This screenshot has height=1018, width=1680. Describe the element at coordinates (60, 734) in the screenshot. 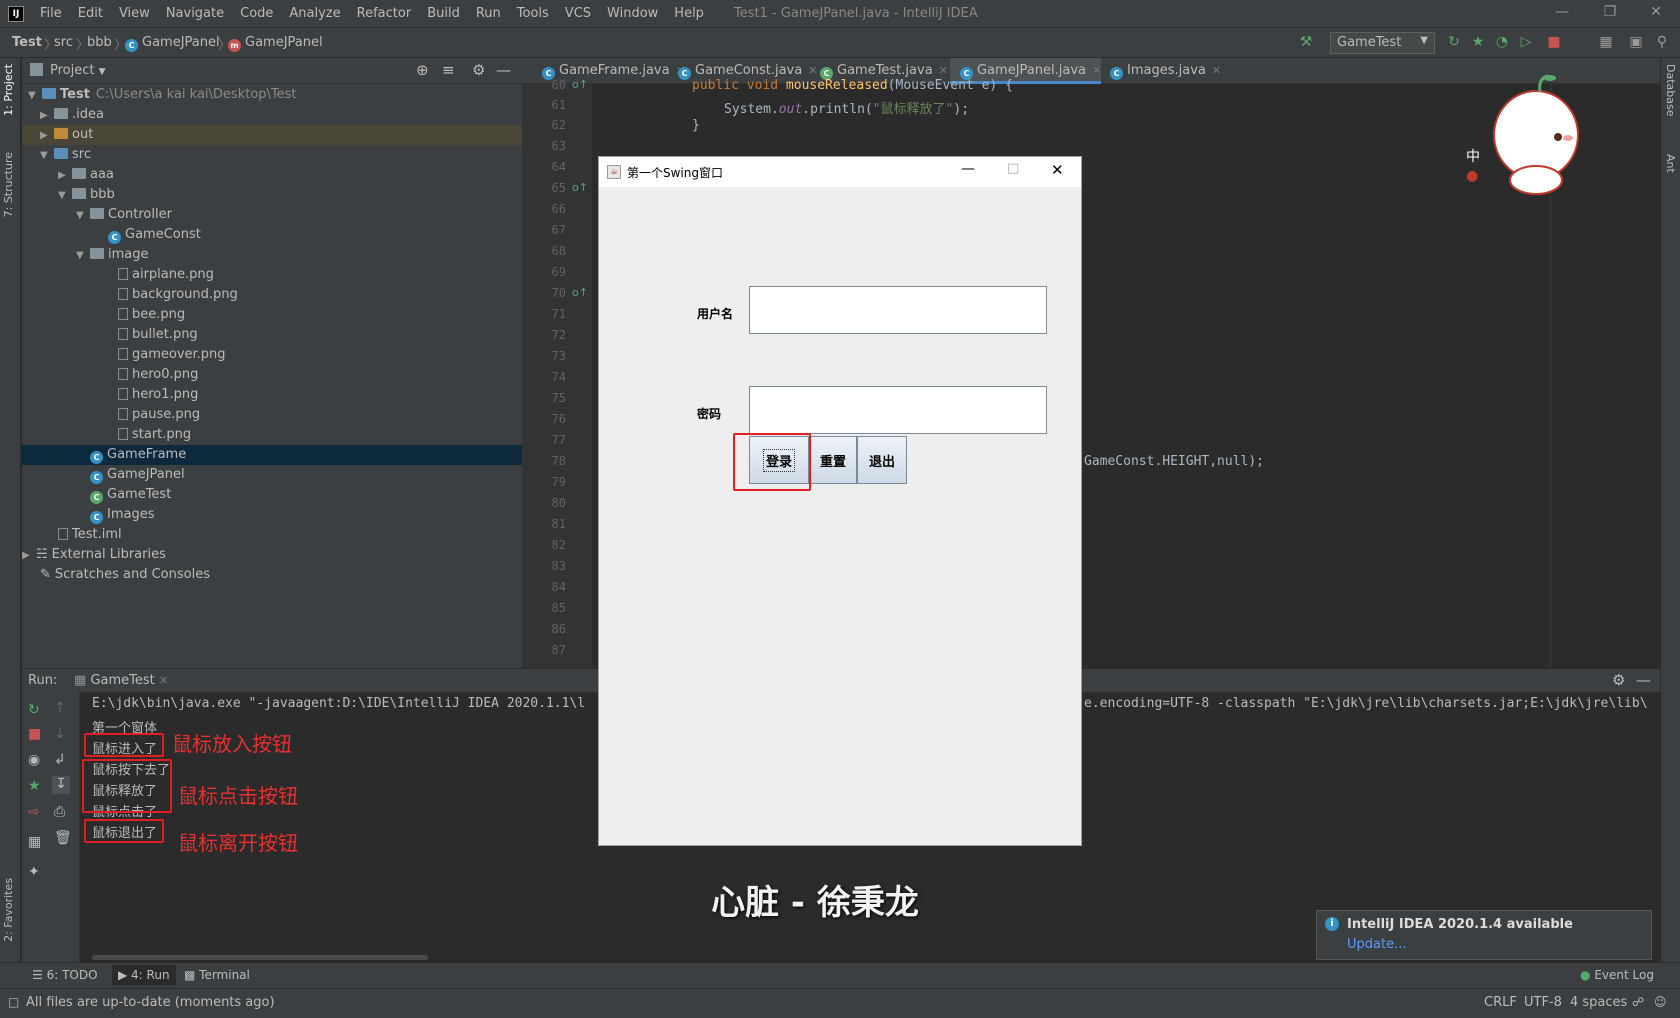

I see `down-arrow-icon: ↓` at that location.